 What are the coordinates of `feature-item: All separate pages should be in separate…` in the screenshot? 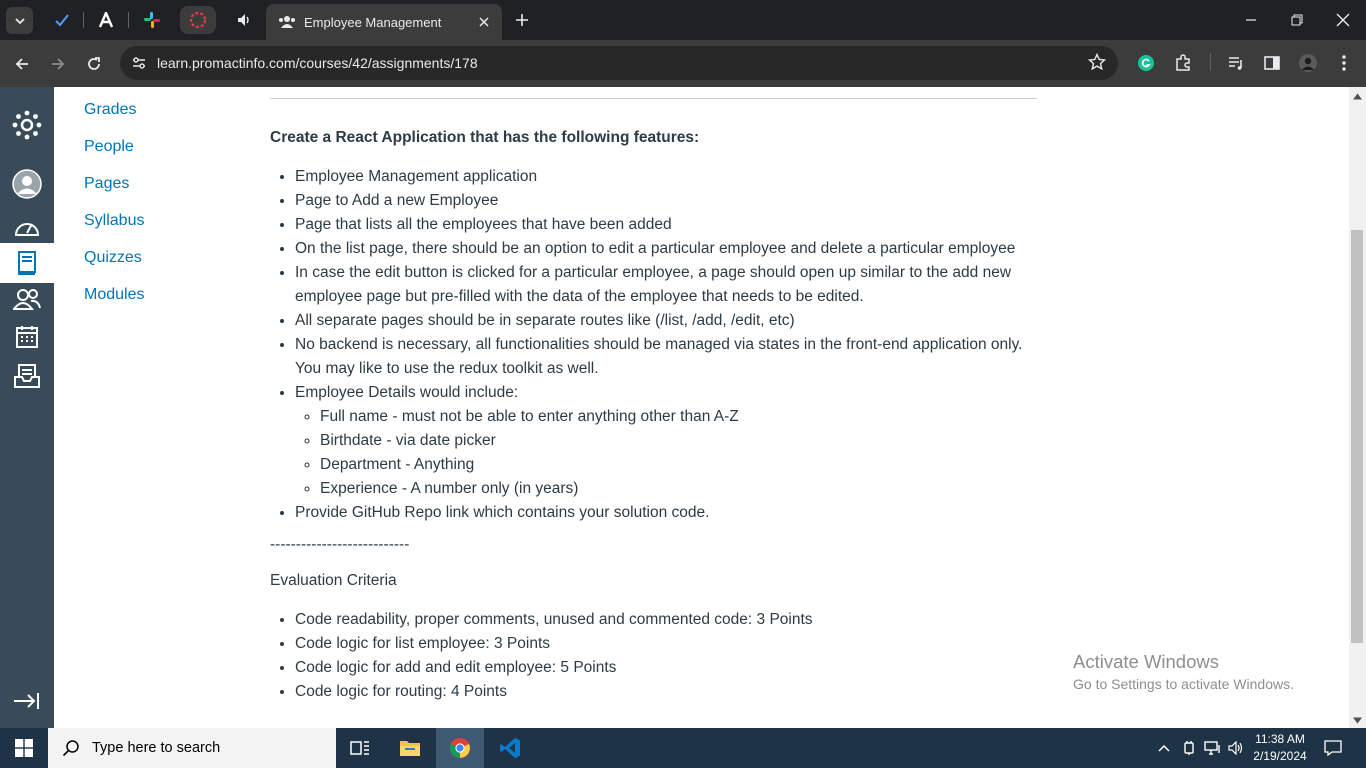 It's located at (666, 321).